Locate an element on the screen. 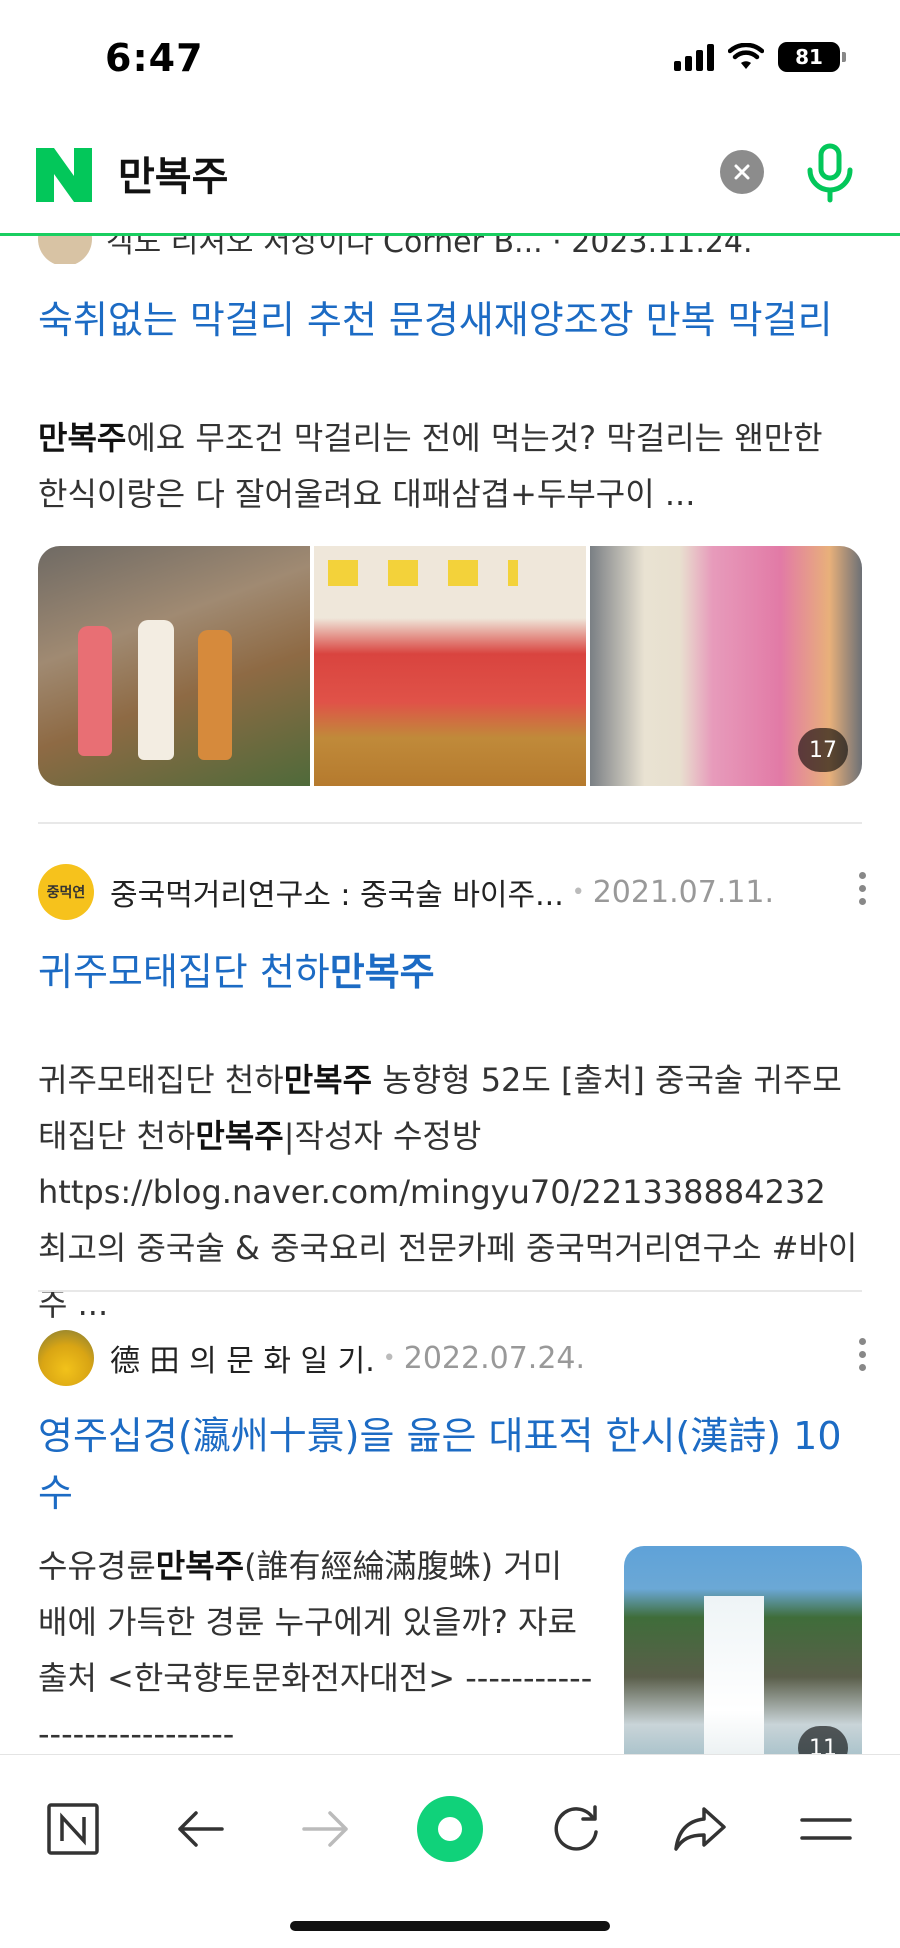 This screenshot has width=900, height=1948. avatar is located at coordinates (65, 250).